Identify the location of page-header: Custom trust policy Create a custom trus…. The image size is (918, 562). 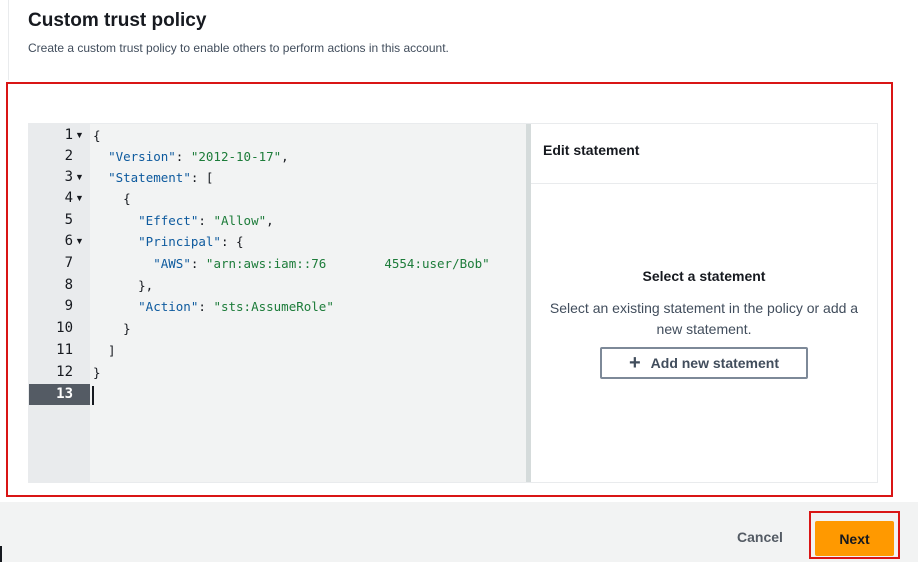
(459, 40).